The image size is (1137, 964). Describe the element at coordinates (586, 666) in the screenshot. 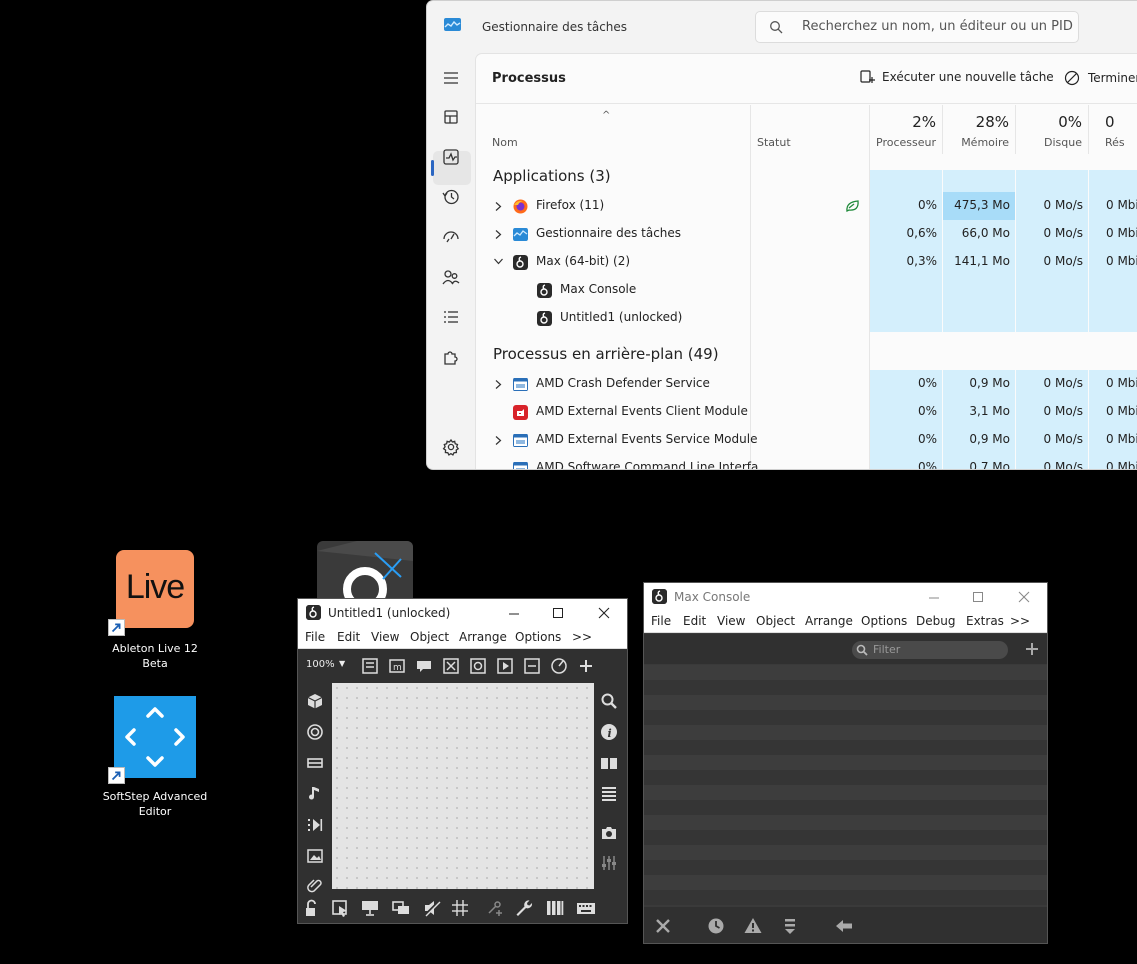

I see `add-object-icon` at that location.